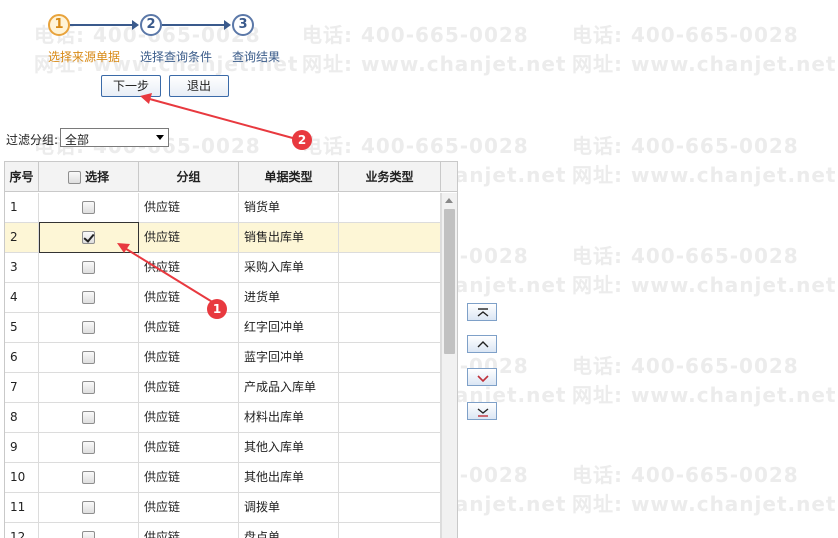 This screenshot has height=538, width=838. I want to click on move-bottom-button, so click(482, 411).